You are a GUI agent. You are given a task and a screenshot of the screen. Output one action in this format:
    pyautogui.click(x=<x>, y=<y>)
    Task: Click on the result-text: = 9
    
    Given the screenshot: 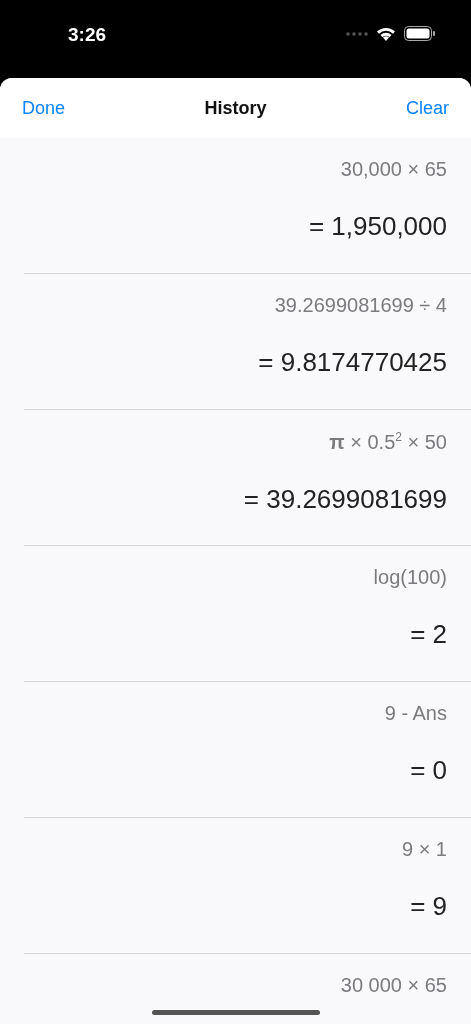 What is the action you would take?
    pyautogui.click(x=428, y=906)
    